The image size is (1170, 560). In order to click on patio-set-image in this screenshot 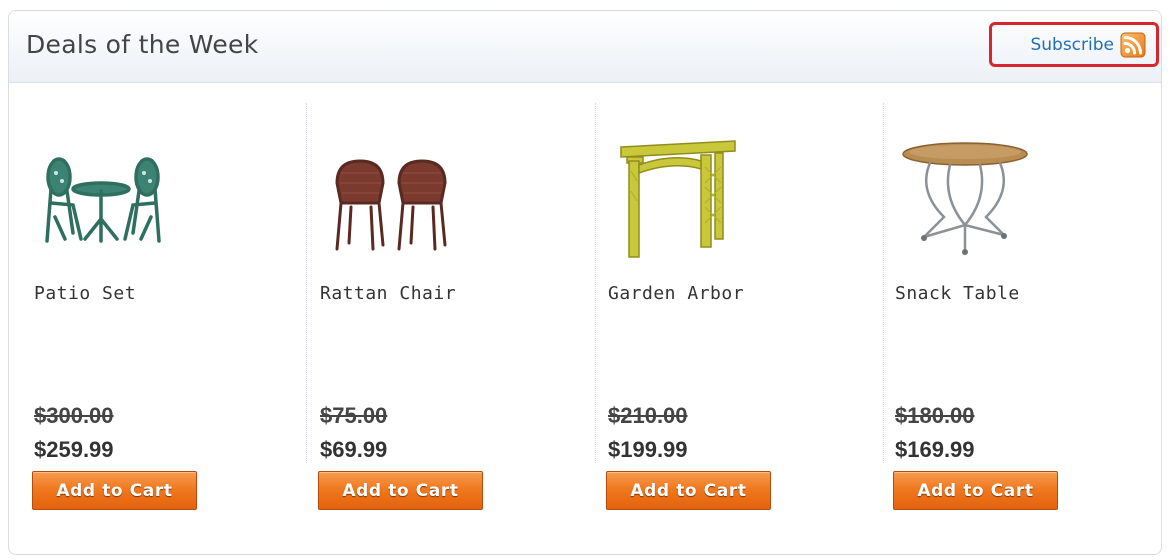, I will do `click(104, 191)`.